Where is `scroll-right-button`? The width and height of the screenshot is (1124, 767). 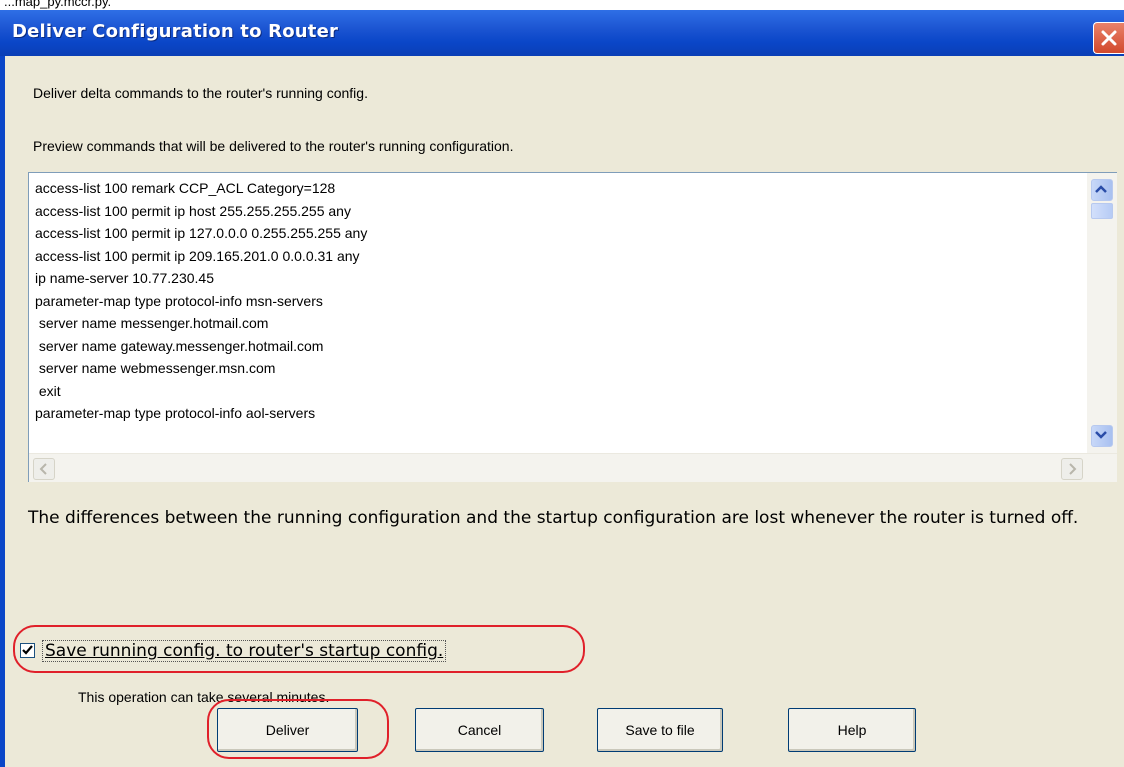 scroll-right-button is located at coordinates (1072, 469).